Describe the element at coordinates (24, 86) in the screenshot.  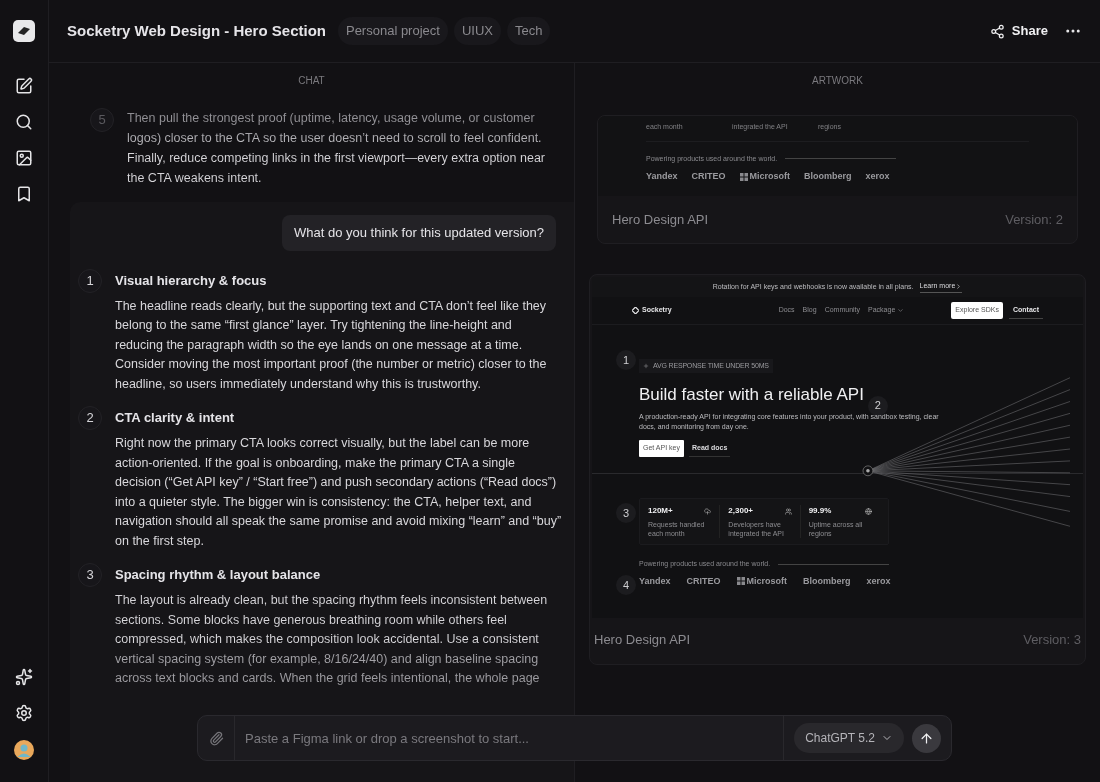
I see `new-chat-icon` at that location.